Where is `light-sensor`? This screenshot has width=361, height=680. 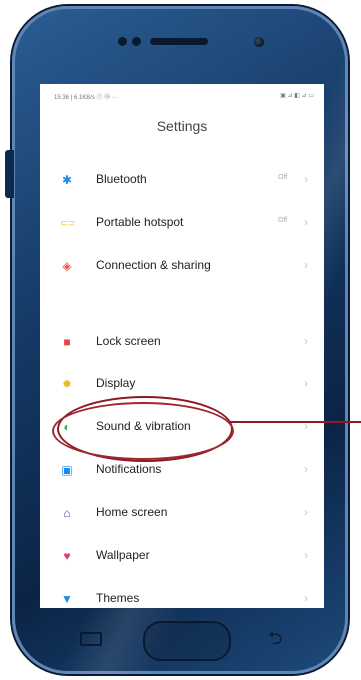
light-sensor is located at coordinates (136, 41).